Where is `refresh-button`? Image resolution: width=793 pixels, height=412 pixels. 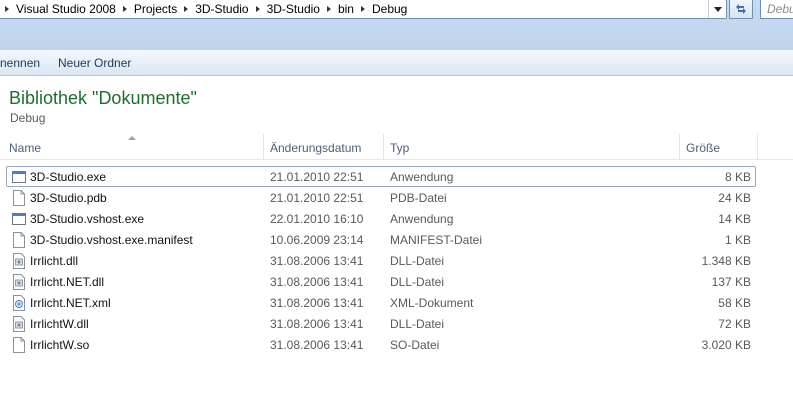 refresh-button is located at coordinates (741, 9).